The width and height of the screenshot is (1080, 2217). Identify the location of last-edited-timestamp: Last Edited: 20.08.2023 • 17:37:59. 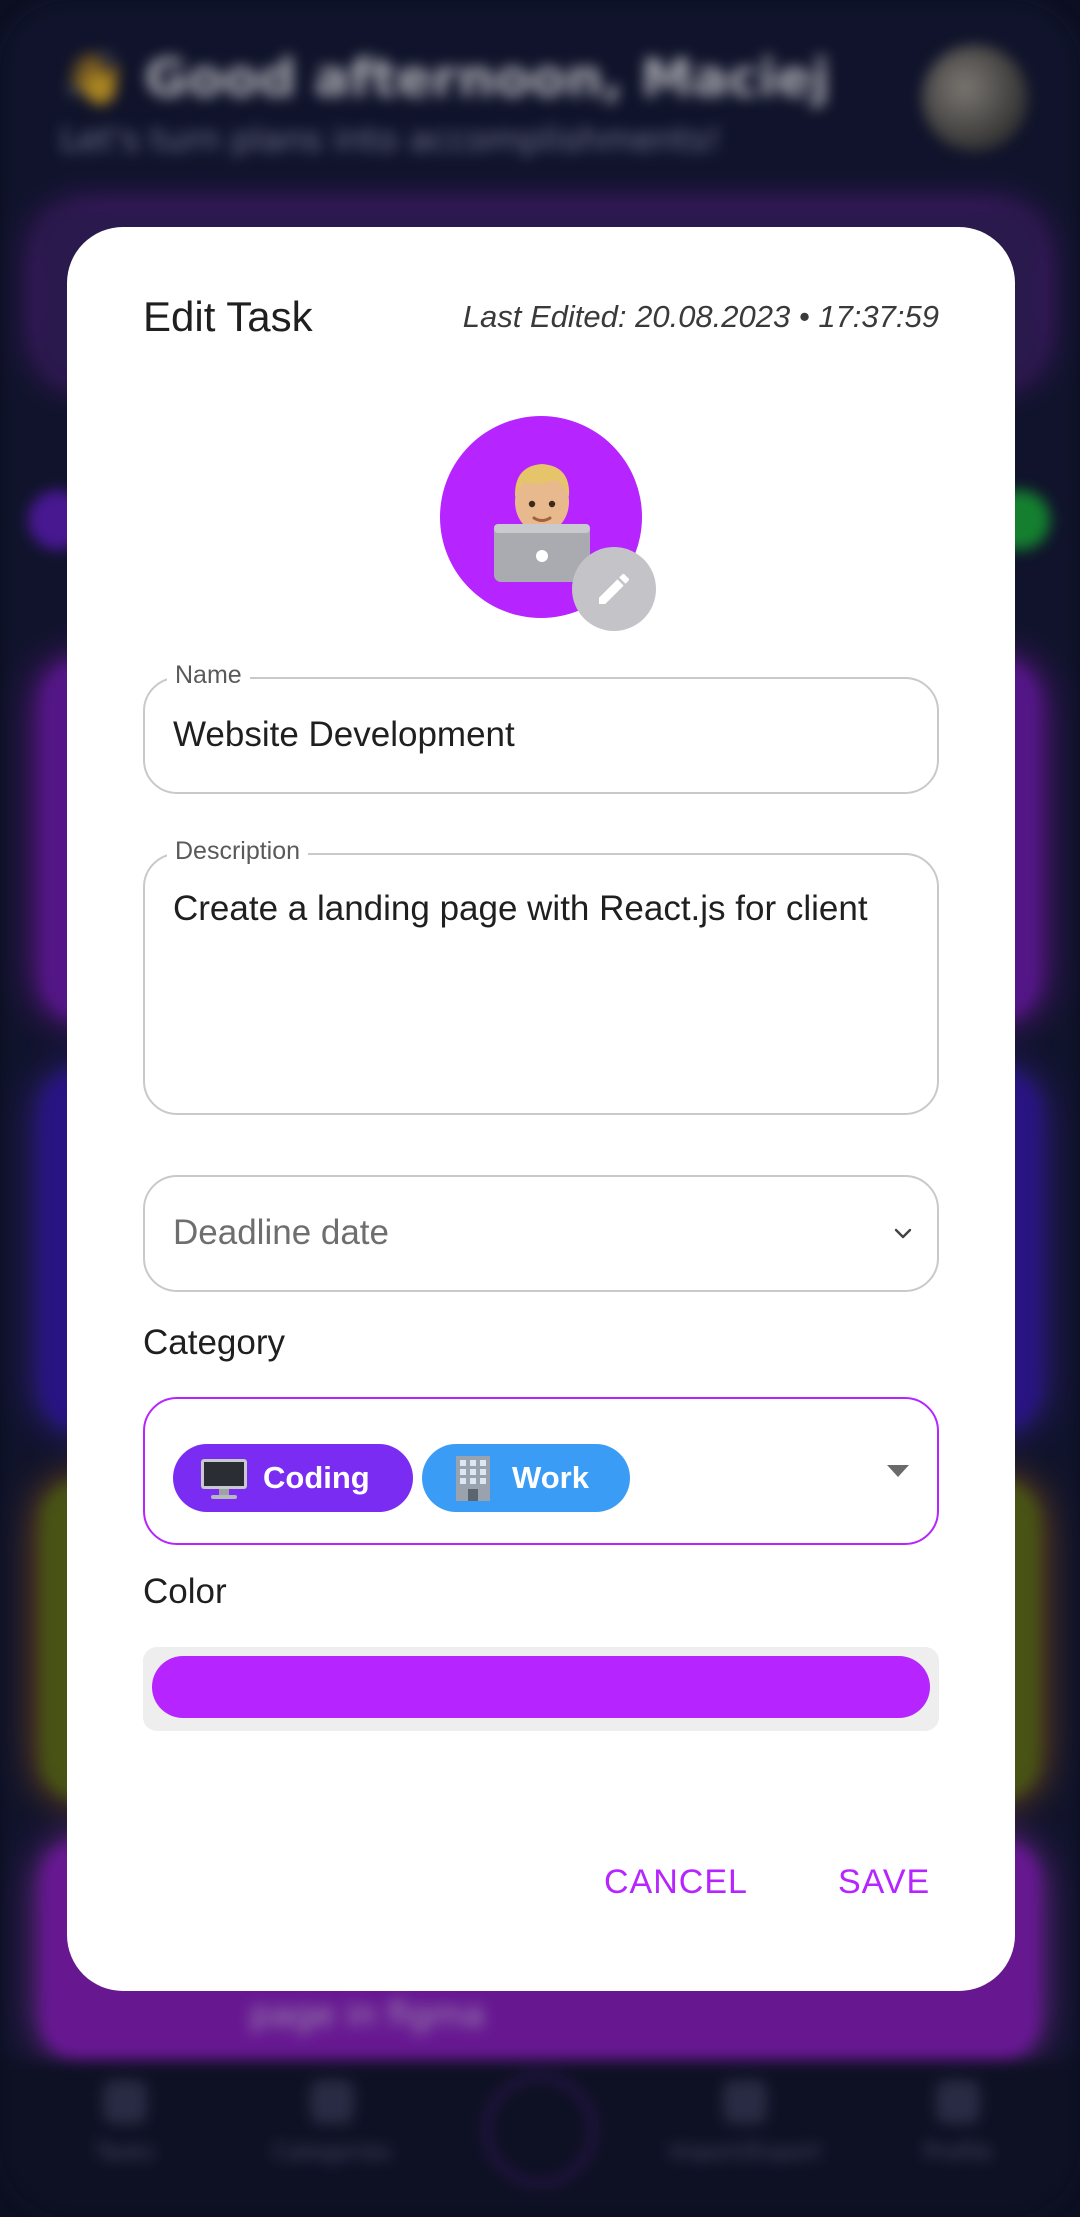
(700, 316).